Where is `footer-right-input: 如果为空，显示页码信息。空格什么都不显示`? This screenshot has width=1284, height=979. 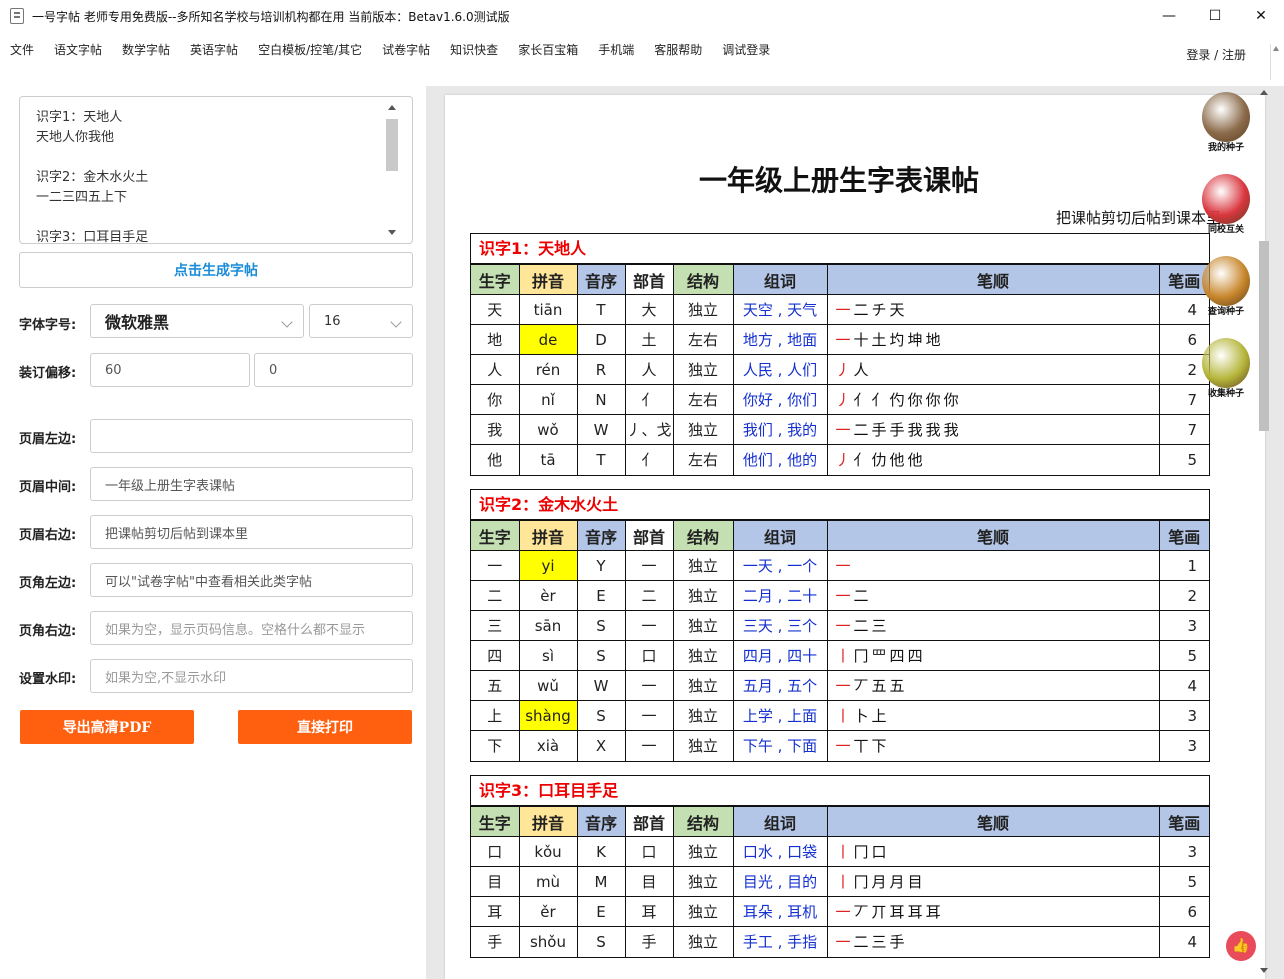 footer-right-input: 如果为空，显示页码信息。空格什么都不显示 is located at coordinates (251, 628).